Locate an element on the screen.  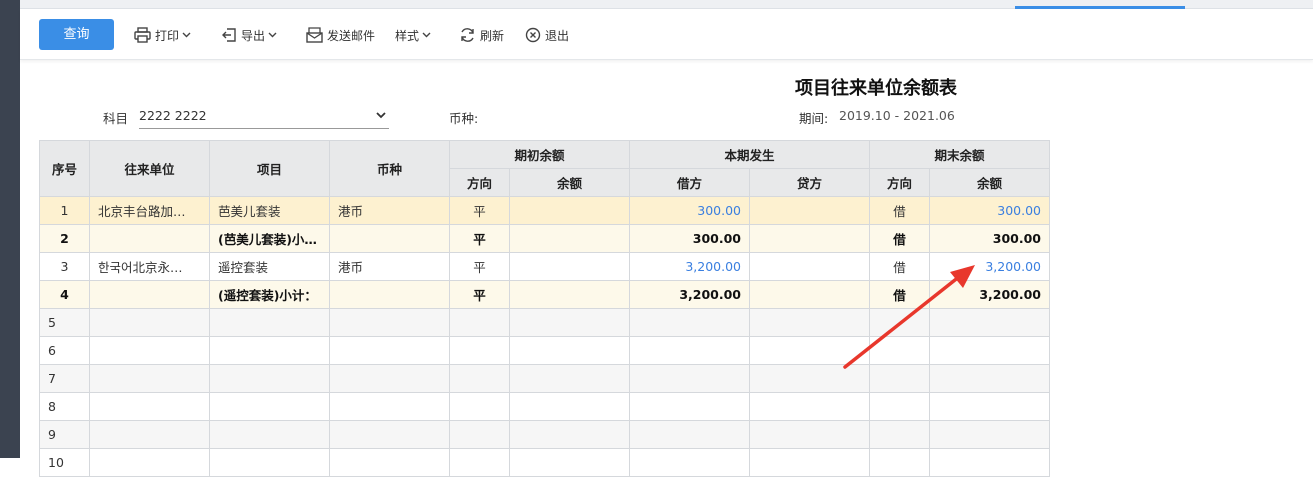
subject-value: 2222 2222 is located at coordinates (173, 115).